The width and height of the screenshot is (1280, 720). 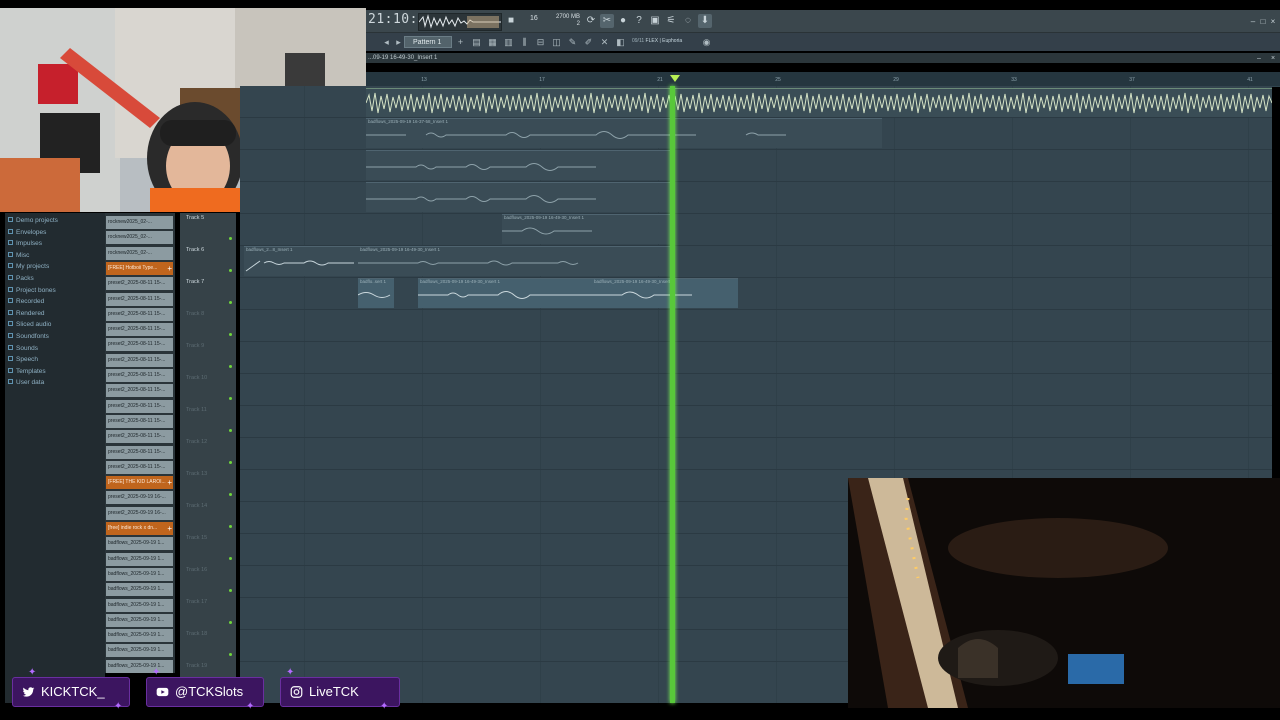 What do you see at coordinates (28, 266) in the screenshot?
I see `browser-item: My projects` at bounding box center [28, 266].